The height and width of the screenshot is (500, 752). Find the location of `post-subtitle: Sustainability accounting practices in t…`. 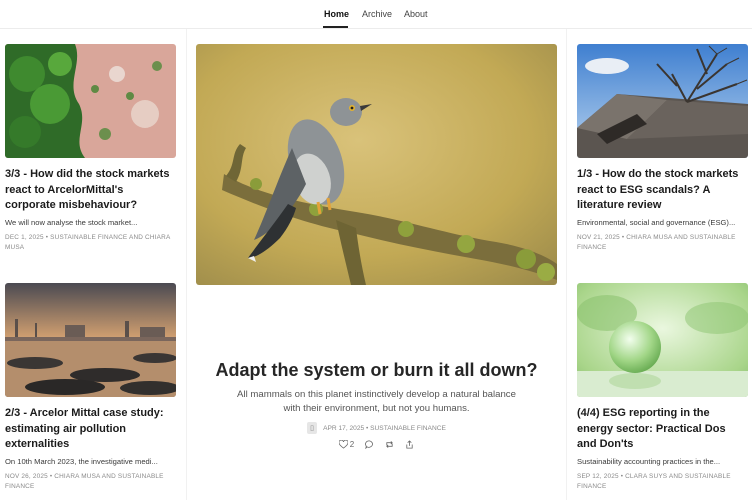

post-subtitle: Sustainability accounting practices in t… is located at coordinates (649, 461).